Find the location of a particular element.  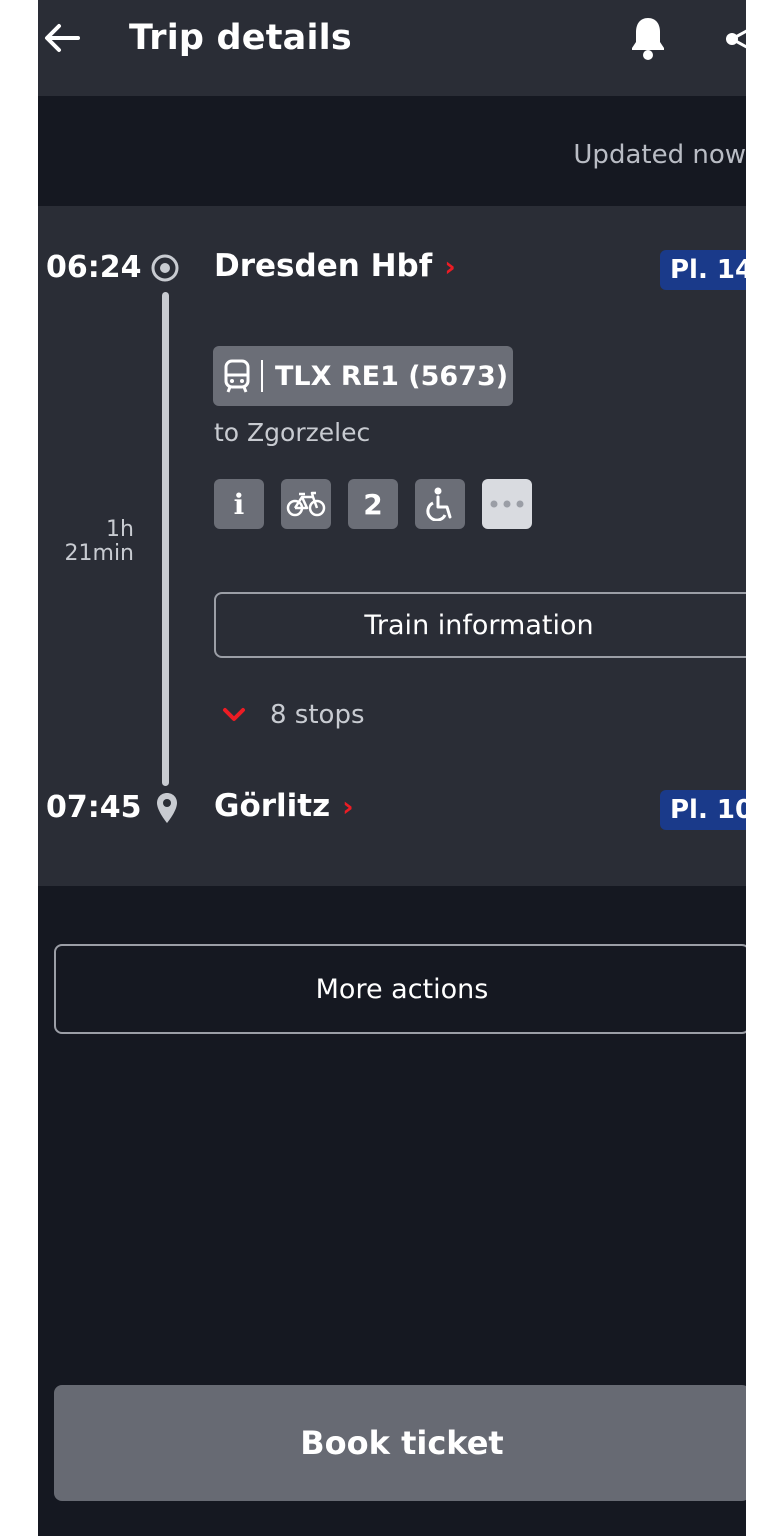

more-features-badge is located at coordinates (507, 504).